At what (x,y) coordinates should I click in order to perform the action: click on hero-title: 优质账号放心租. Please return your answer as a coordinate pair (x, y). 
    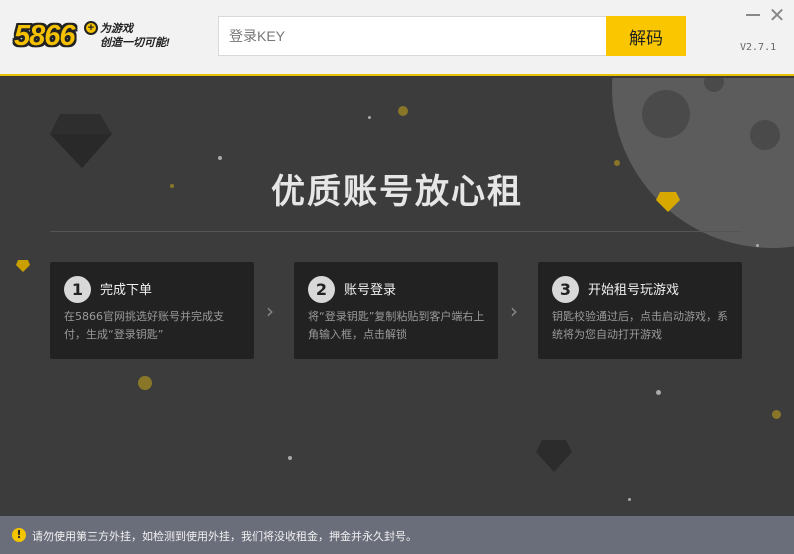
    Looking at the image, I should click on (397, 192).